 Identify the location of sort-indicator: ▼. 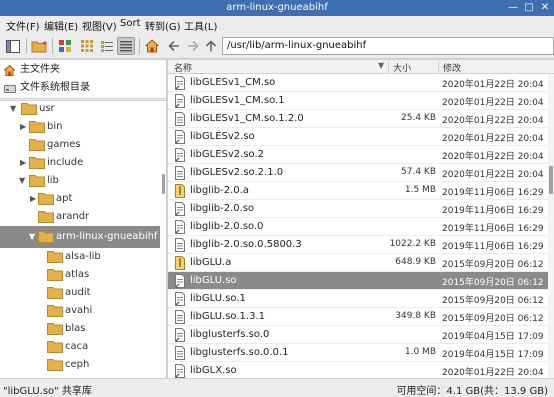
(381, 65).